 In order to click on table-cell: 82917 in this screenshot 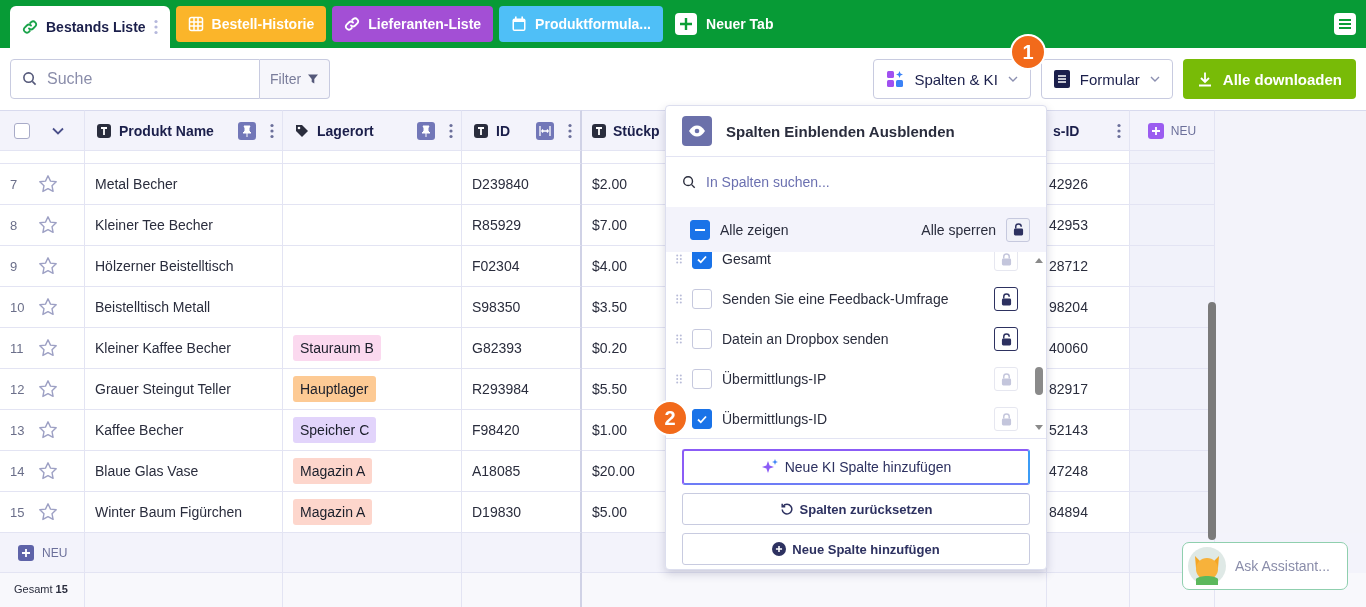, I will do `click(1088, 389)`.